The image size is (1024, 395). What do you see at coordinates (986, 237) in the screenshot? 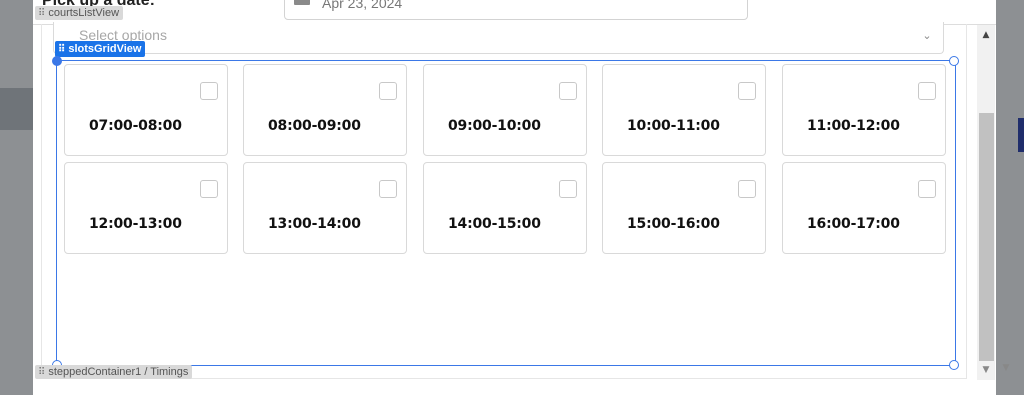
I see `scrollbar-thumb` at bounding box center [986, 237].